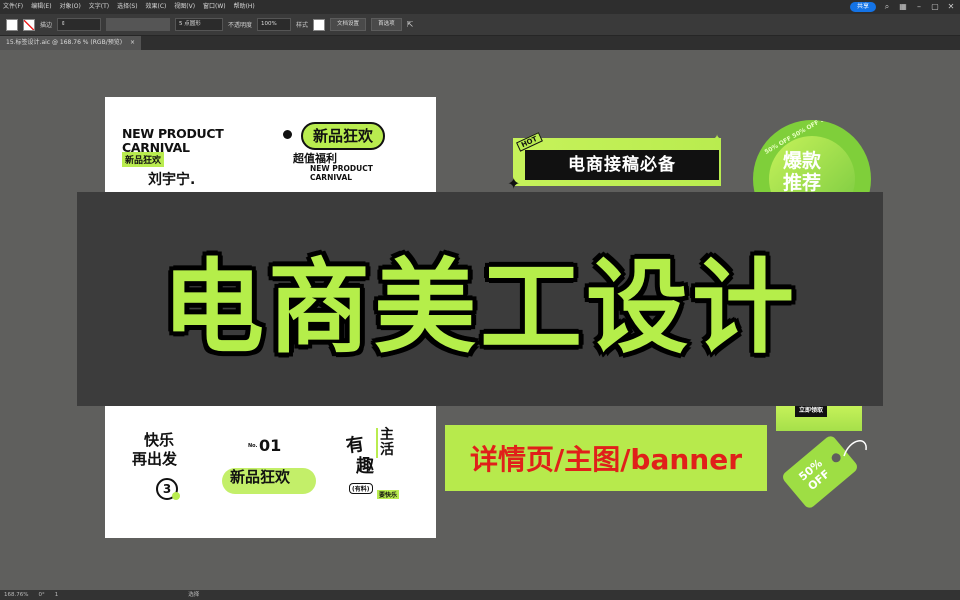 The width and height of the screenshot is (960, 600). What do you see at coordinates (99, 7) in the screenshot?
I see `menu-type: 文字(T)` at bounding box center [99, 7].